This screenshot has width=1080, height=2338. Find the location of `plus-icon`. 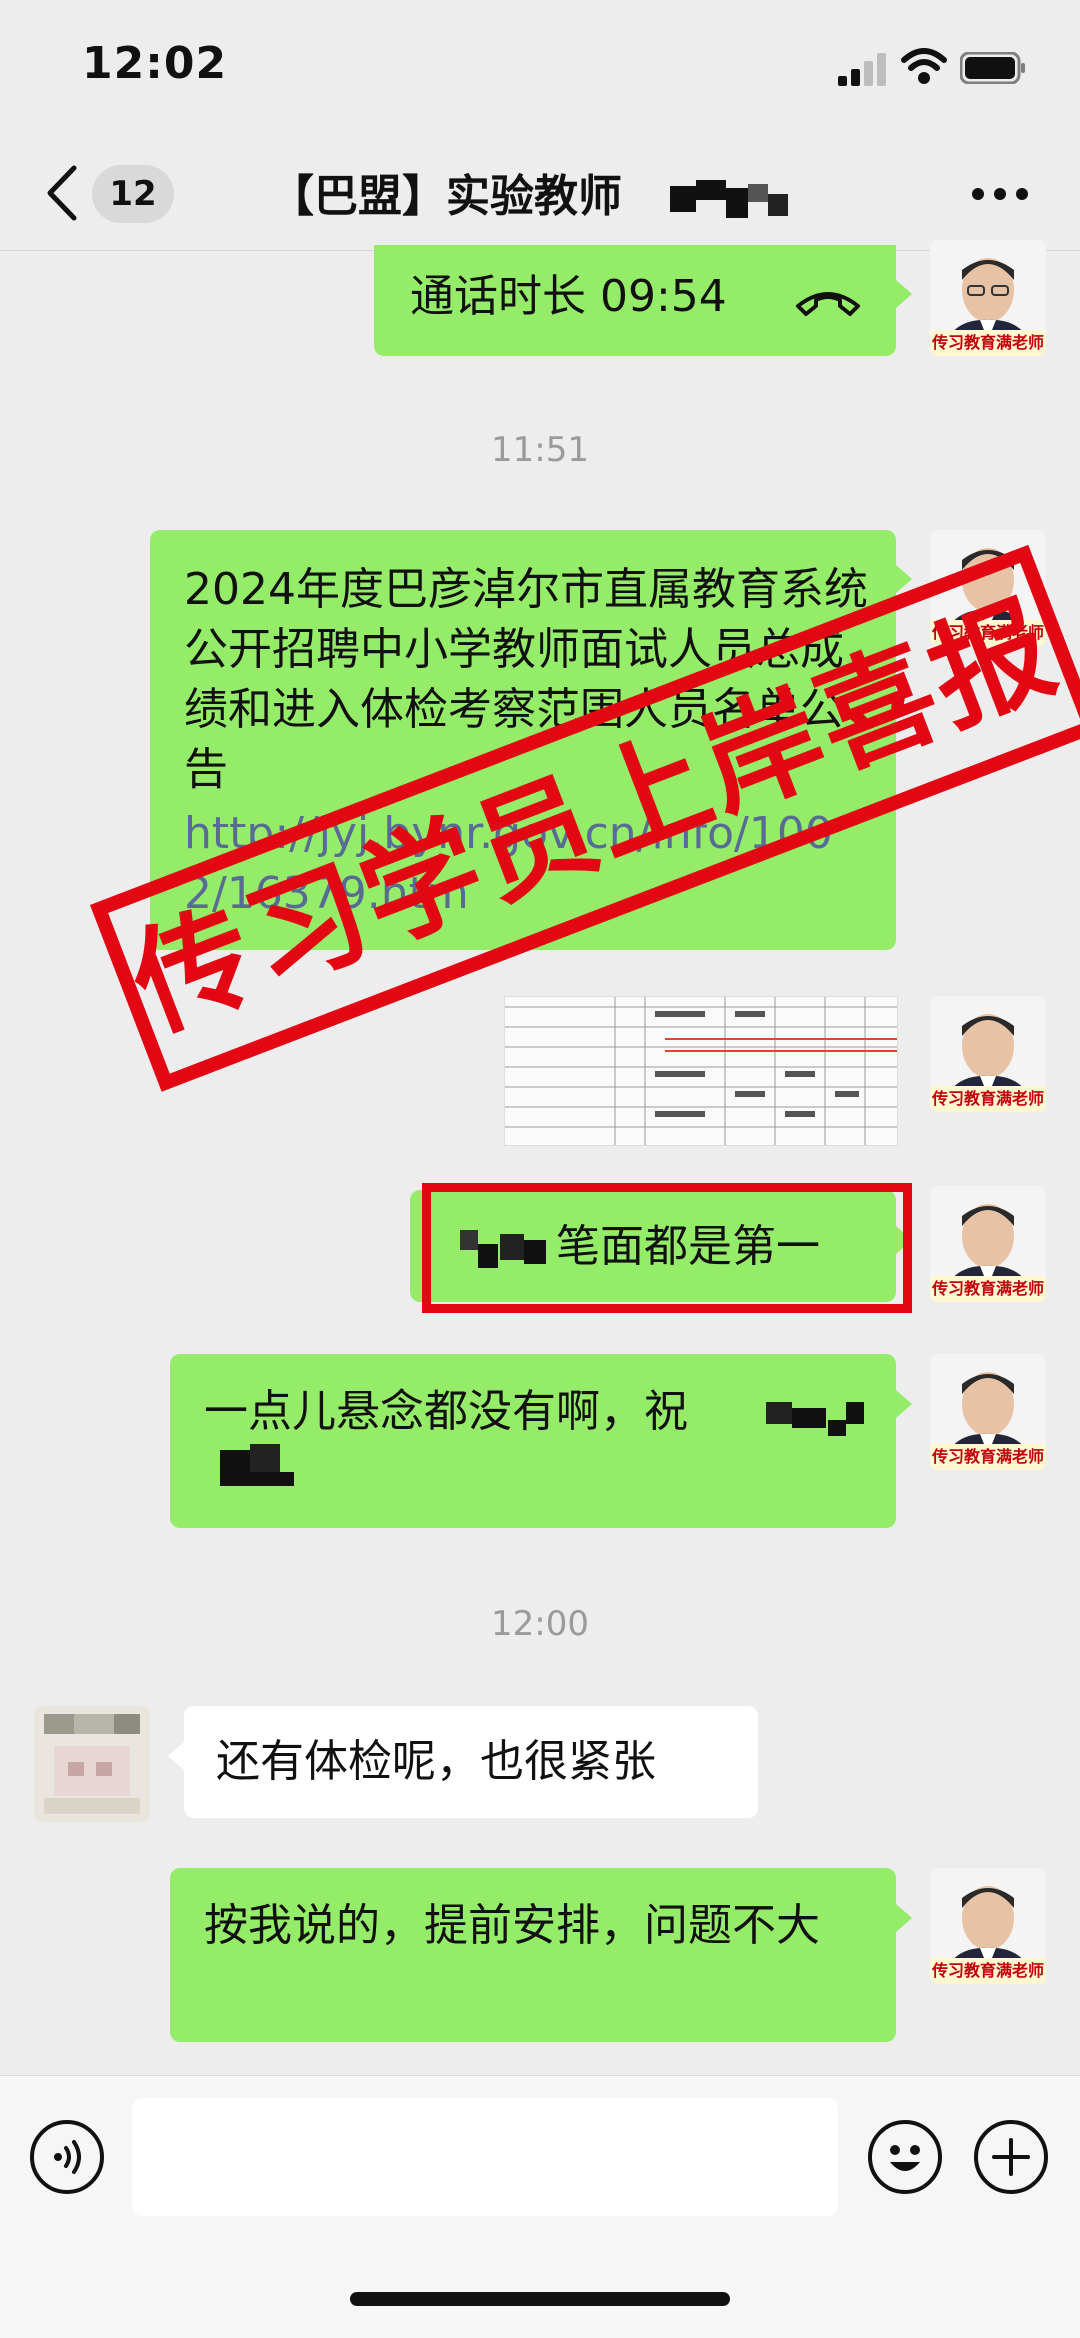

plus-icon is located at coordinates (1011, 2157).